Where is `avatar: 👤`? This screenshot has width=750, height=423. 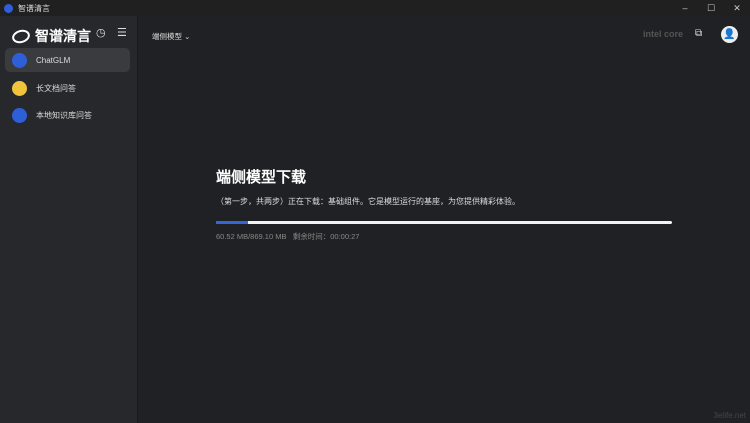
avatar: 👤 is located at coordinates (729, 34).